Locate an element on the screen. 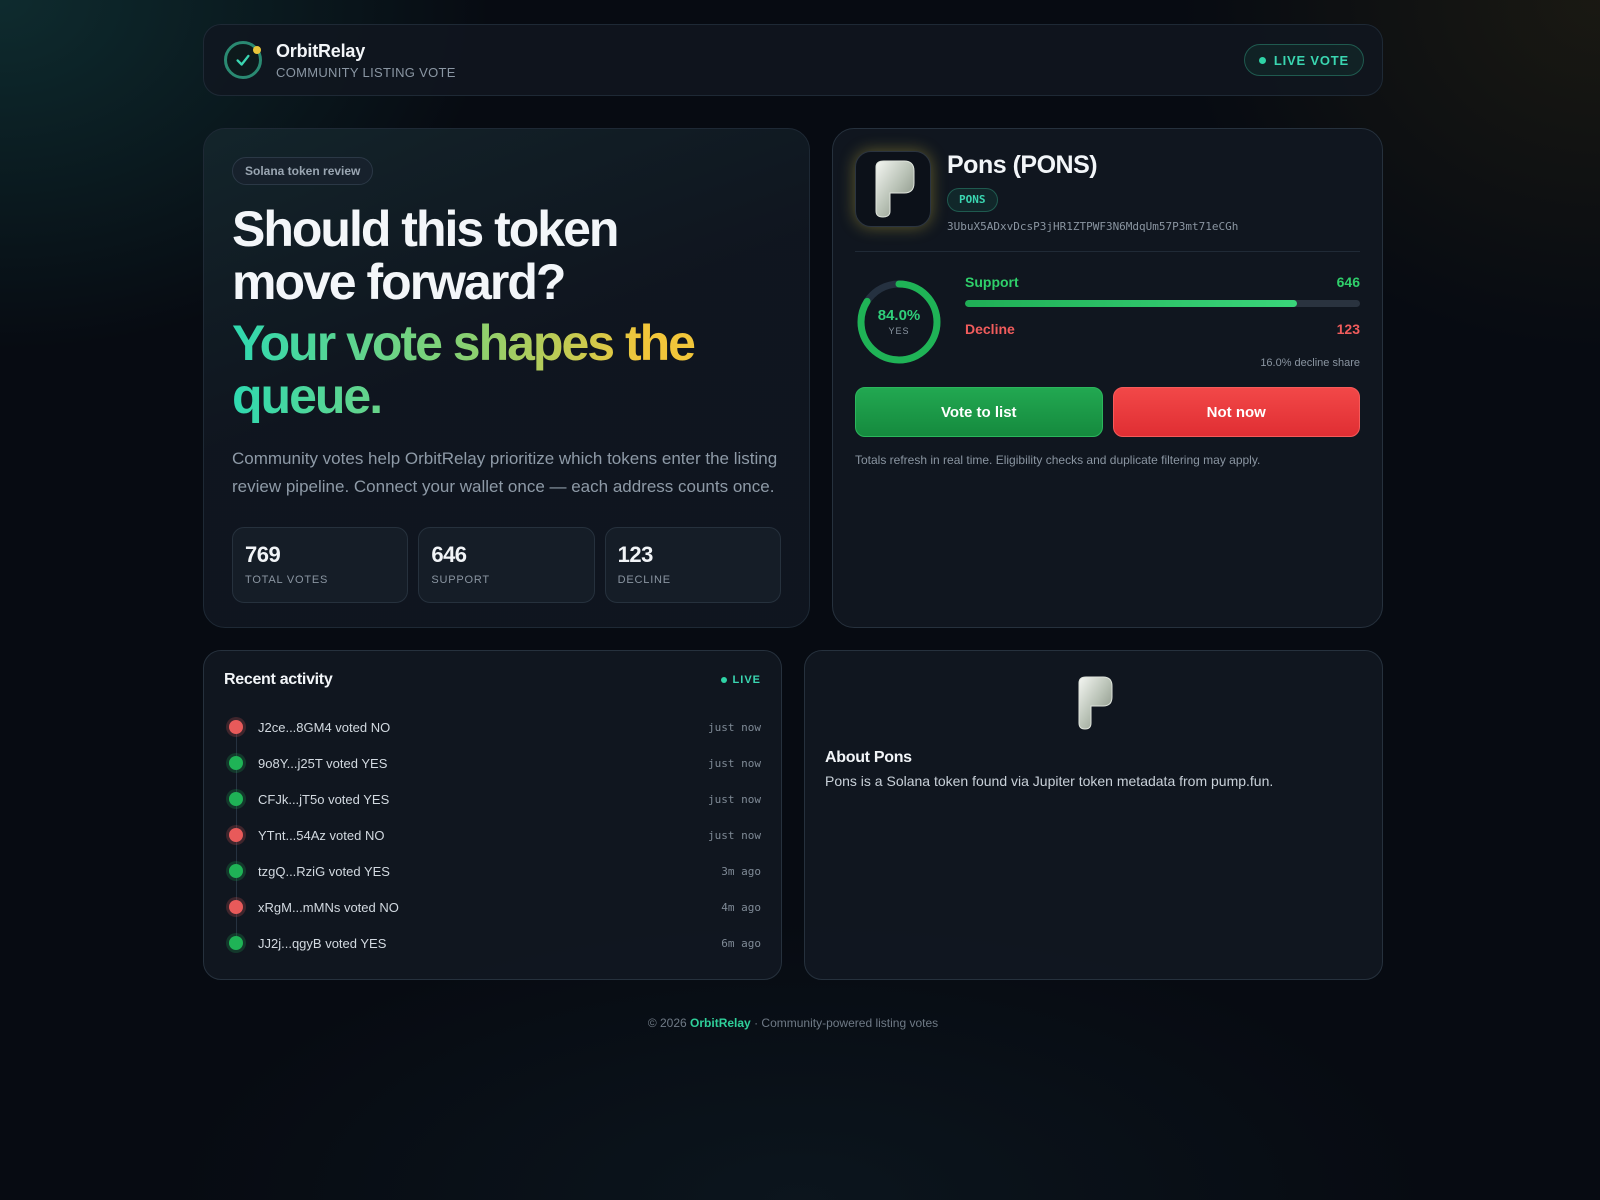 This screenshot has width=1600, height=1200. support-progress-fill is located at coordinates (1131, 303).